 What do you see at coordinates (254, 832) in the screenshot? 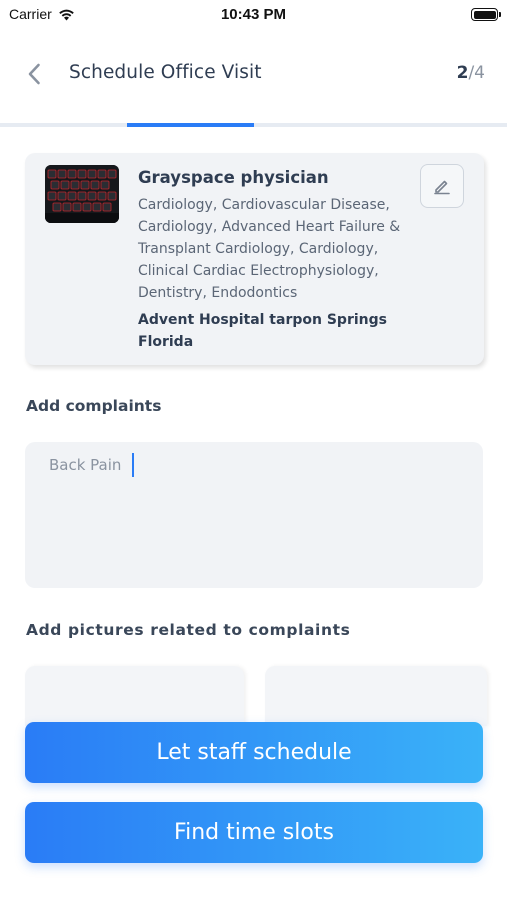
I see `find-time-slots-button: Find time slots` at bounding box center [254, 832].